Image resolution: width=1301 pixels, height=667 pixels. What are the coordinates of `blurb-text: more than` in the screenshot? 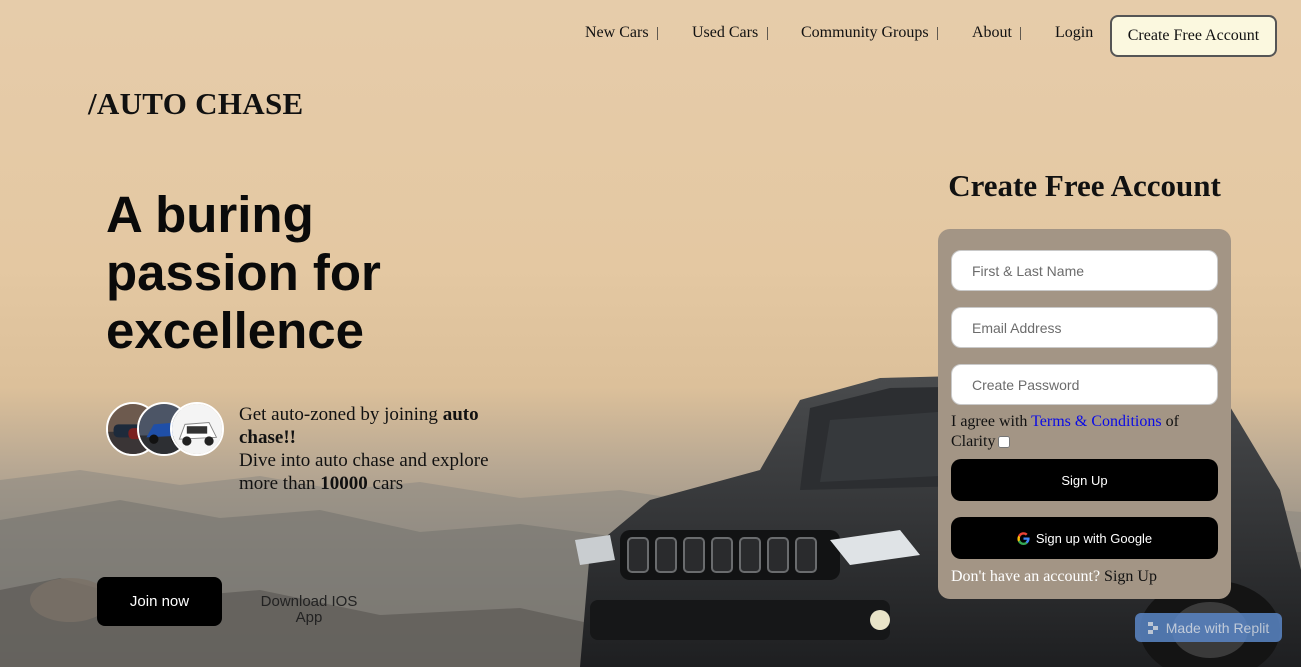 It's located at (280, 483).